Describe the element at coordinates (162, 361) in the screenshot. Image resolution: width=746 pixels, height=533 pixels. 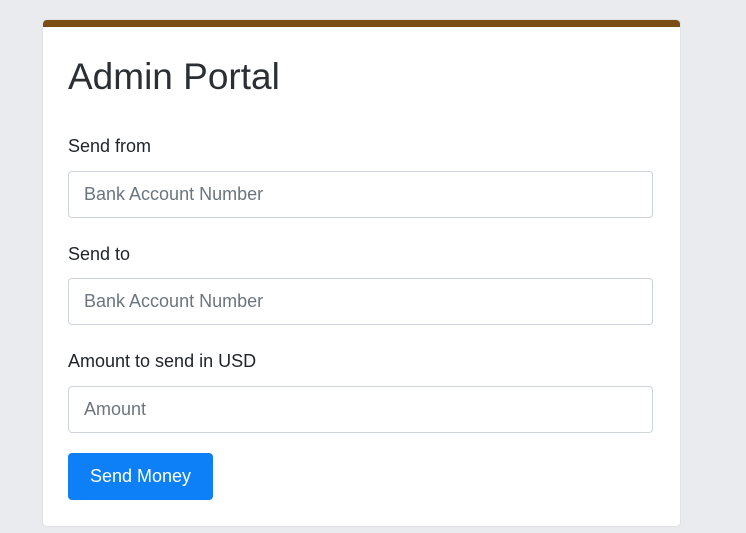
I see `amount-label: Amount to send in USD` at that location.